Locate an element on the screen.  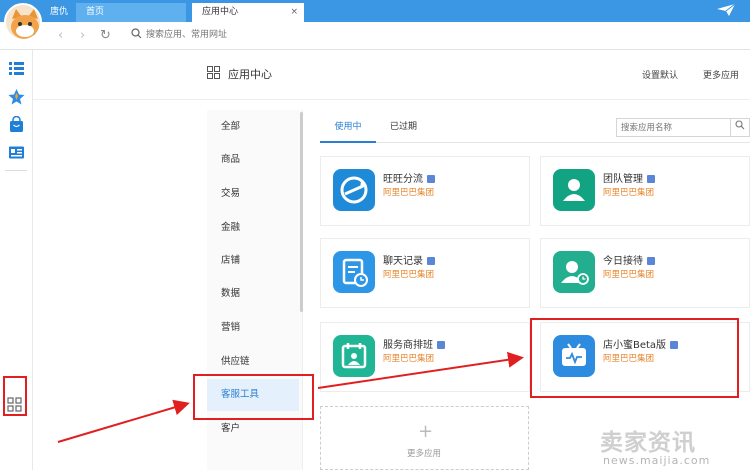
tab-in-use: 使用中 is located at coordinates (348, 129).